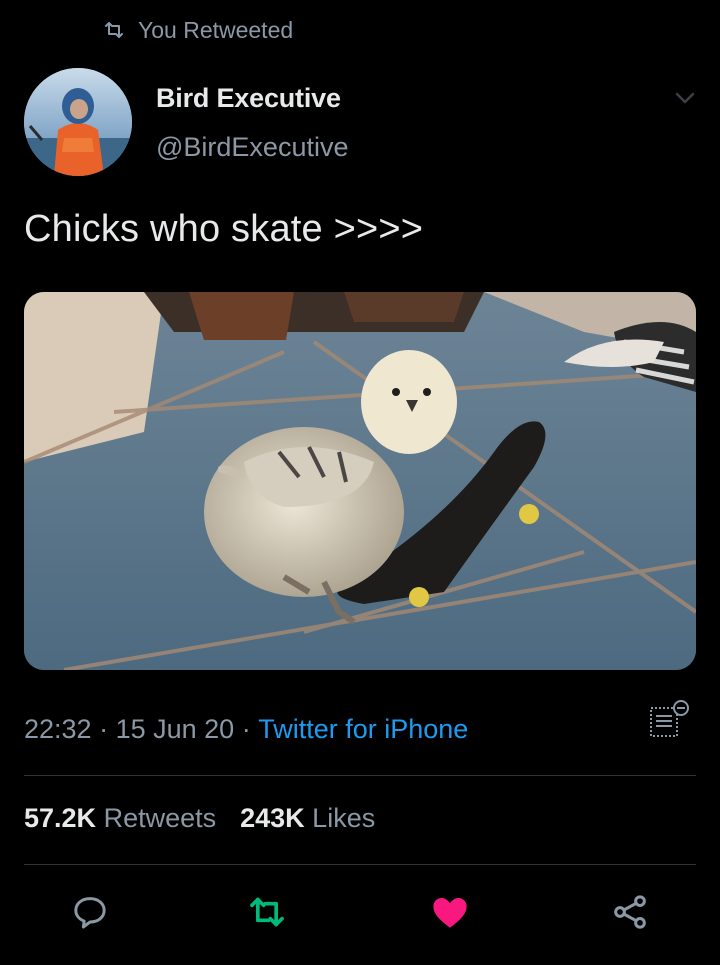  I want to click on reply-icon, so click(90, 913).